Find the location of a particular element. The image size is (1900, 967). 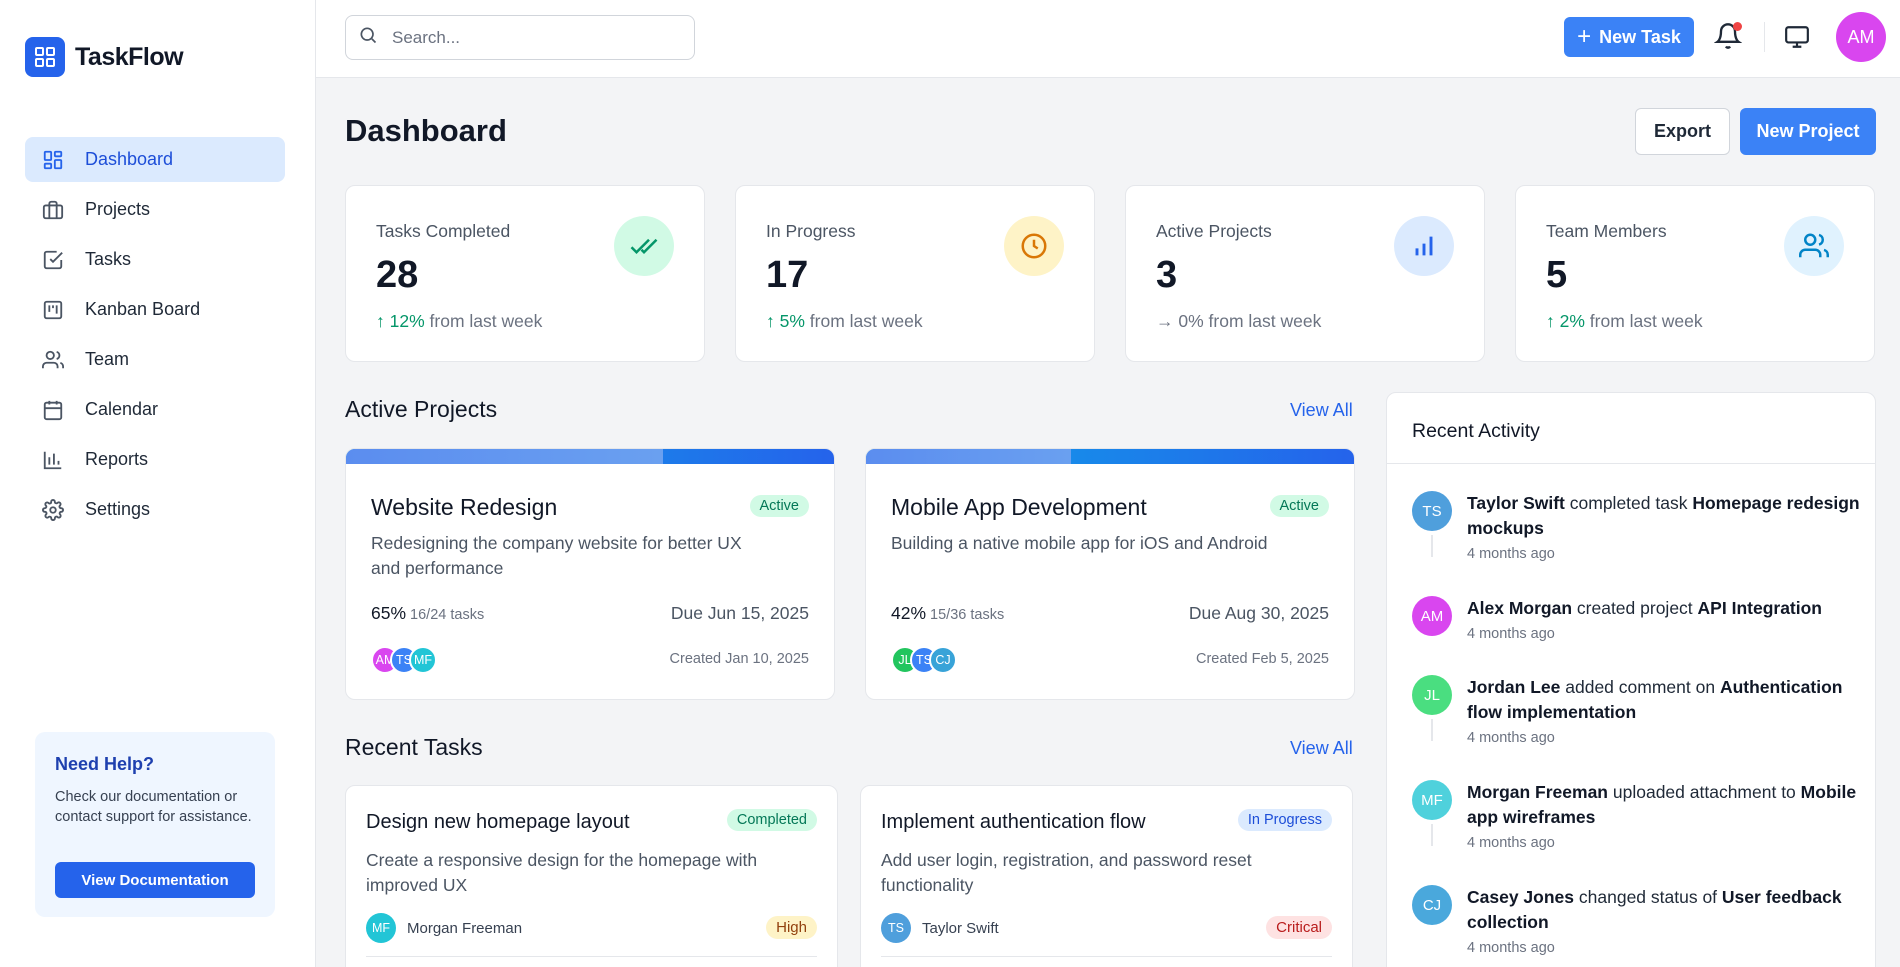

status-badge: Completed is located at coordinates (771, 820).